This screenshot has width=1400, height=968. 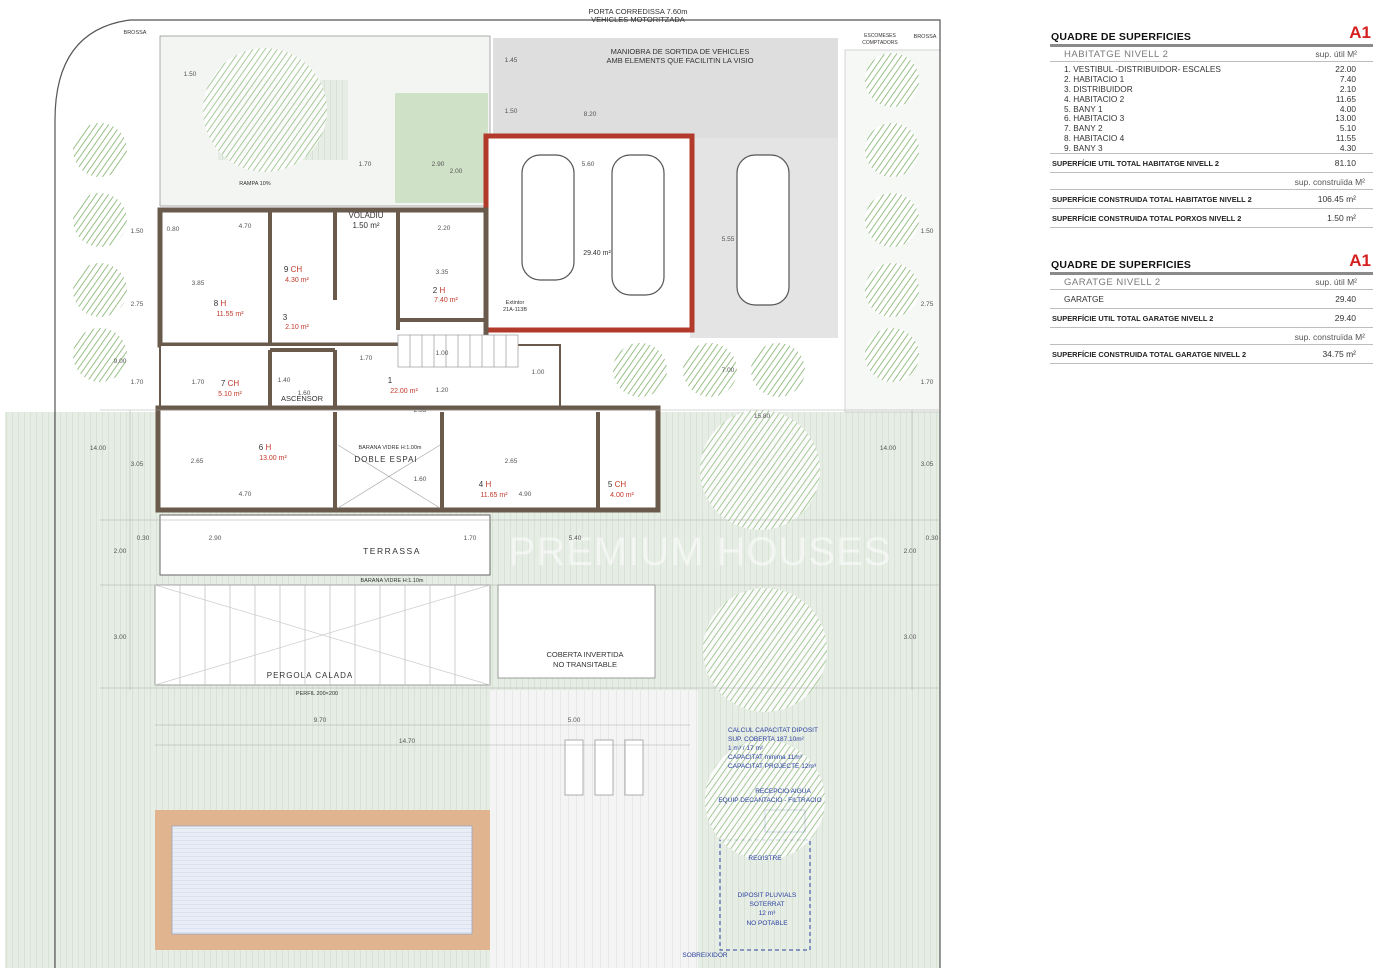 What do you see at coordinates (746, 748) in the screenshot?
I see `calcul-3: 1 m³ / 17 m²` at bounding box center [746, 748].